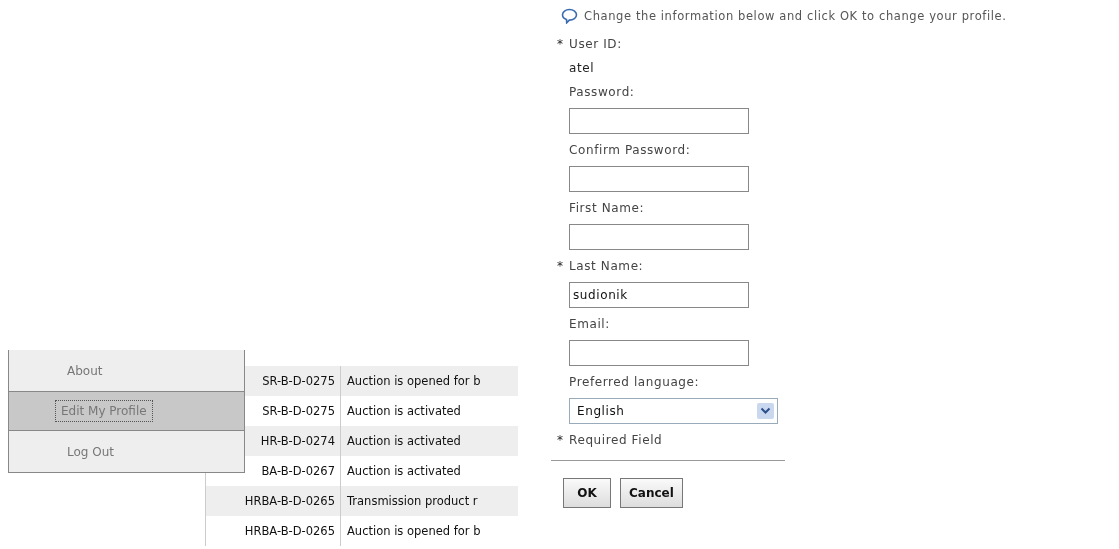  What do you see at coordinates (569, 16) in the screenshot?
I see `speech-bubble-icon` at bounding box center [569, 16].